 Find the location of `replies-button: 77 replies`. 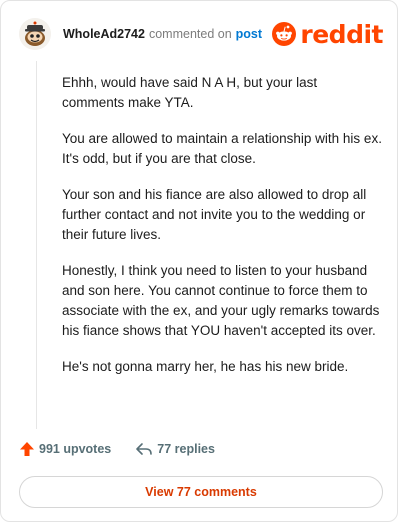

replies-button: 77 replies is located at coordinates (175, 449).